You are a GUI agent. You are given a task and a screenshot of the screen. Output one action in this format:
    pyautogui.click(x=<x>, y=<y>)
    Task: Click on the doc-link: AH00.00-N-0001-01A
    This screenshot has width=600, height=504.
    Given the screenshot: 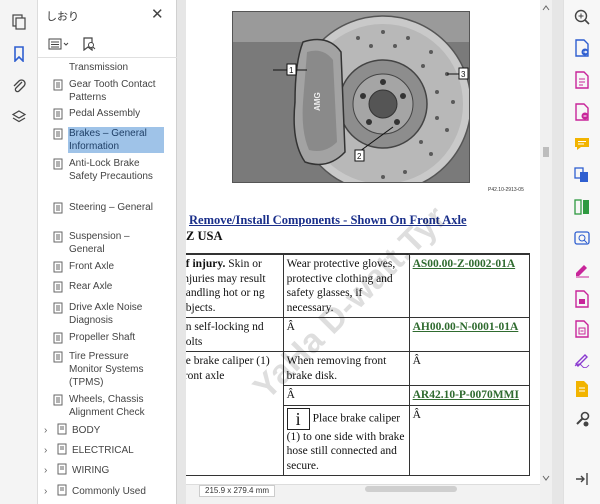 What is the action you would take?
    pyautogui.click(x=466, y=327)
    